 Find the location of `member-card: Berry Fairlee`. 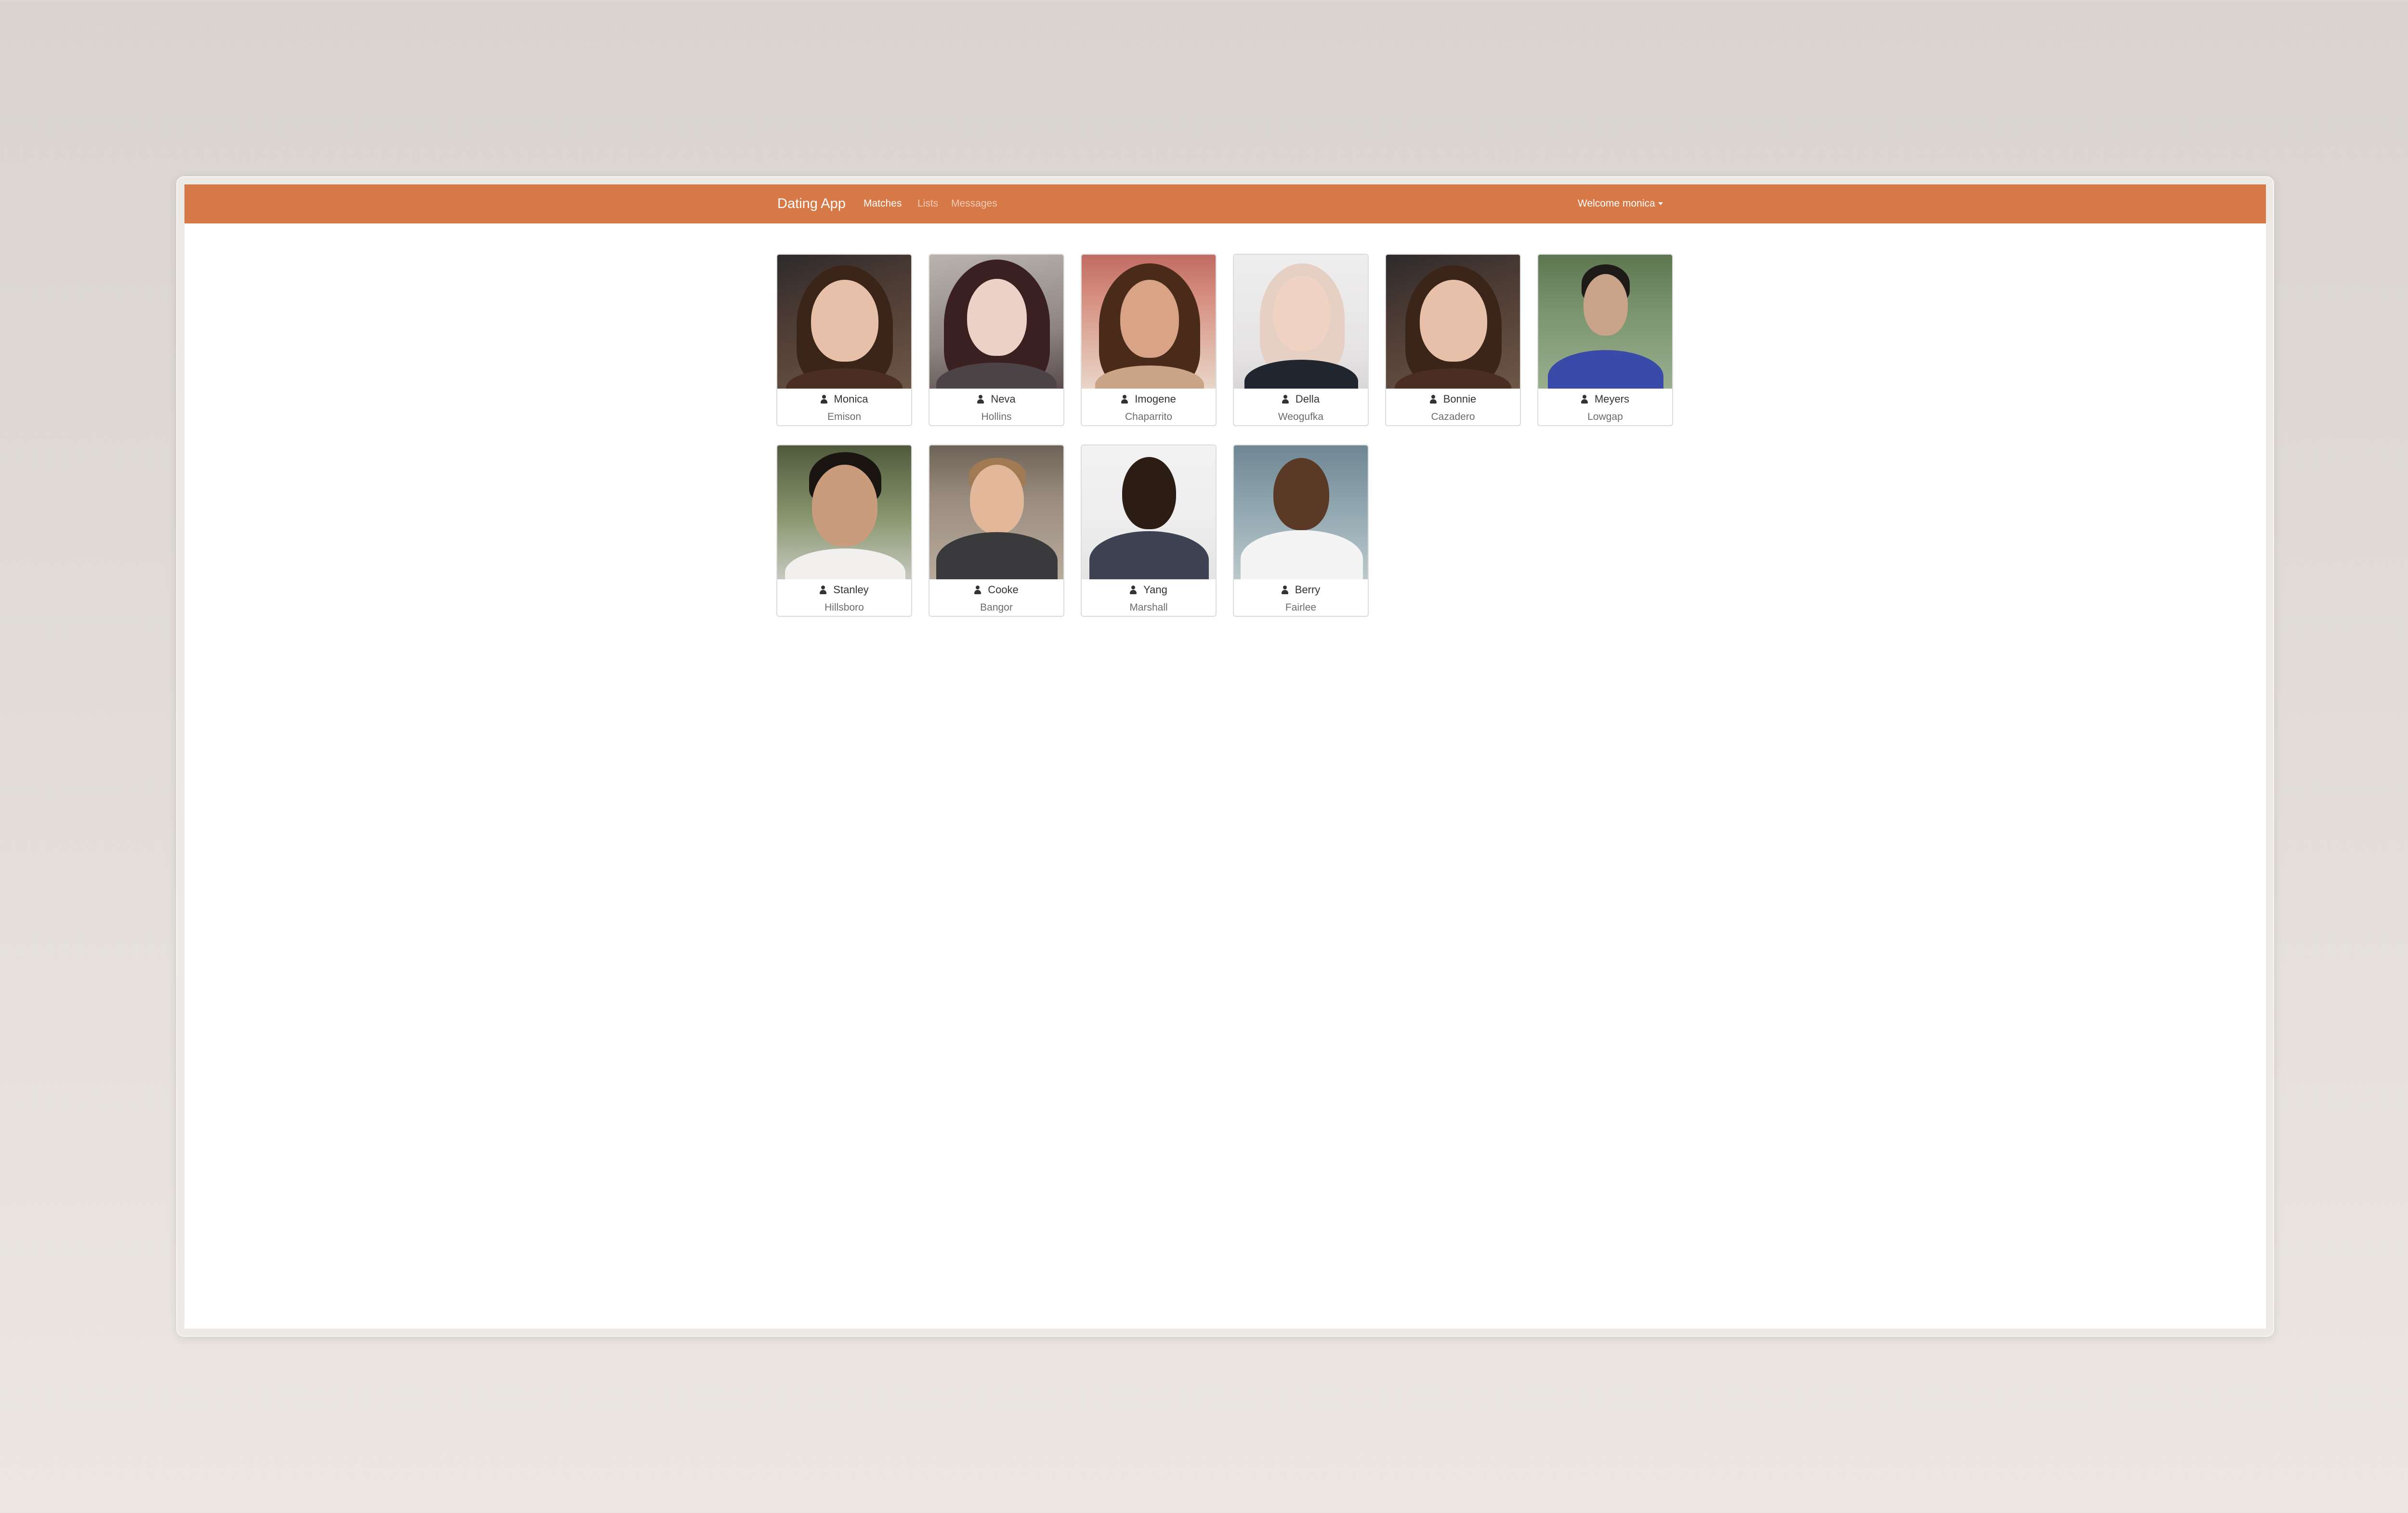

member-card: Berry Fairlee is located at coordinates (1301, 530).